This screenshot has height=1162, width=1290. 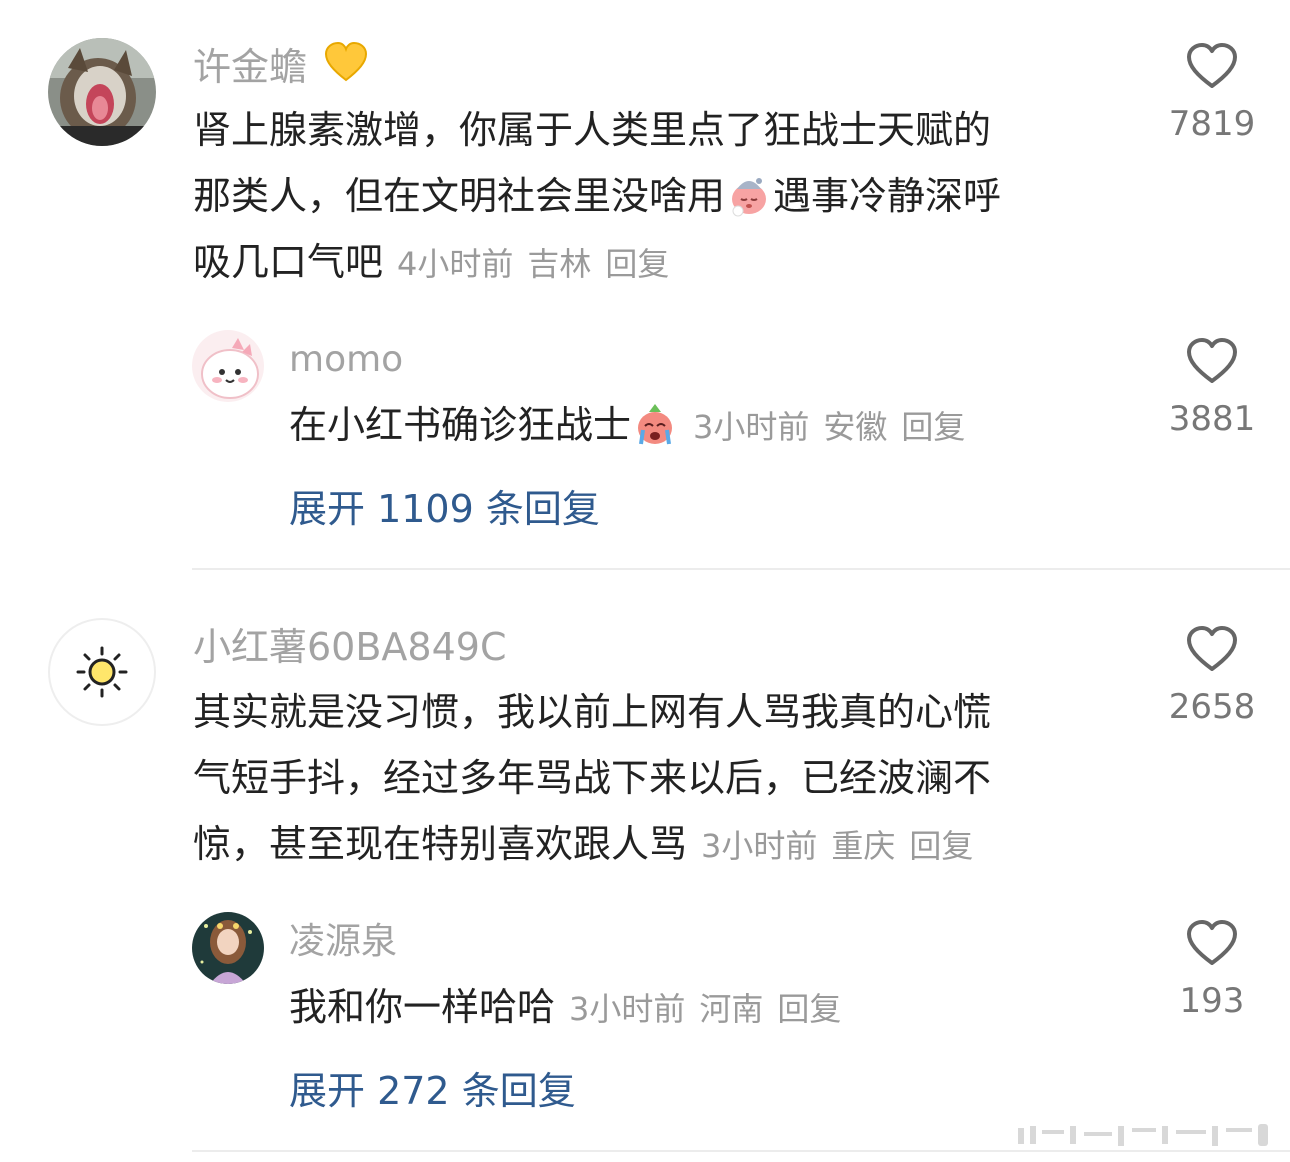 I want to click on avatar-pink-dino, so click(x=228, y=366).